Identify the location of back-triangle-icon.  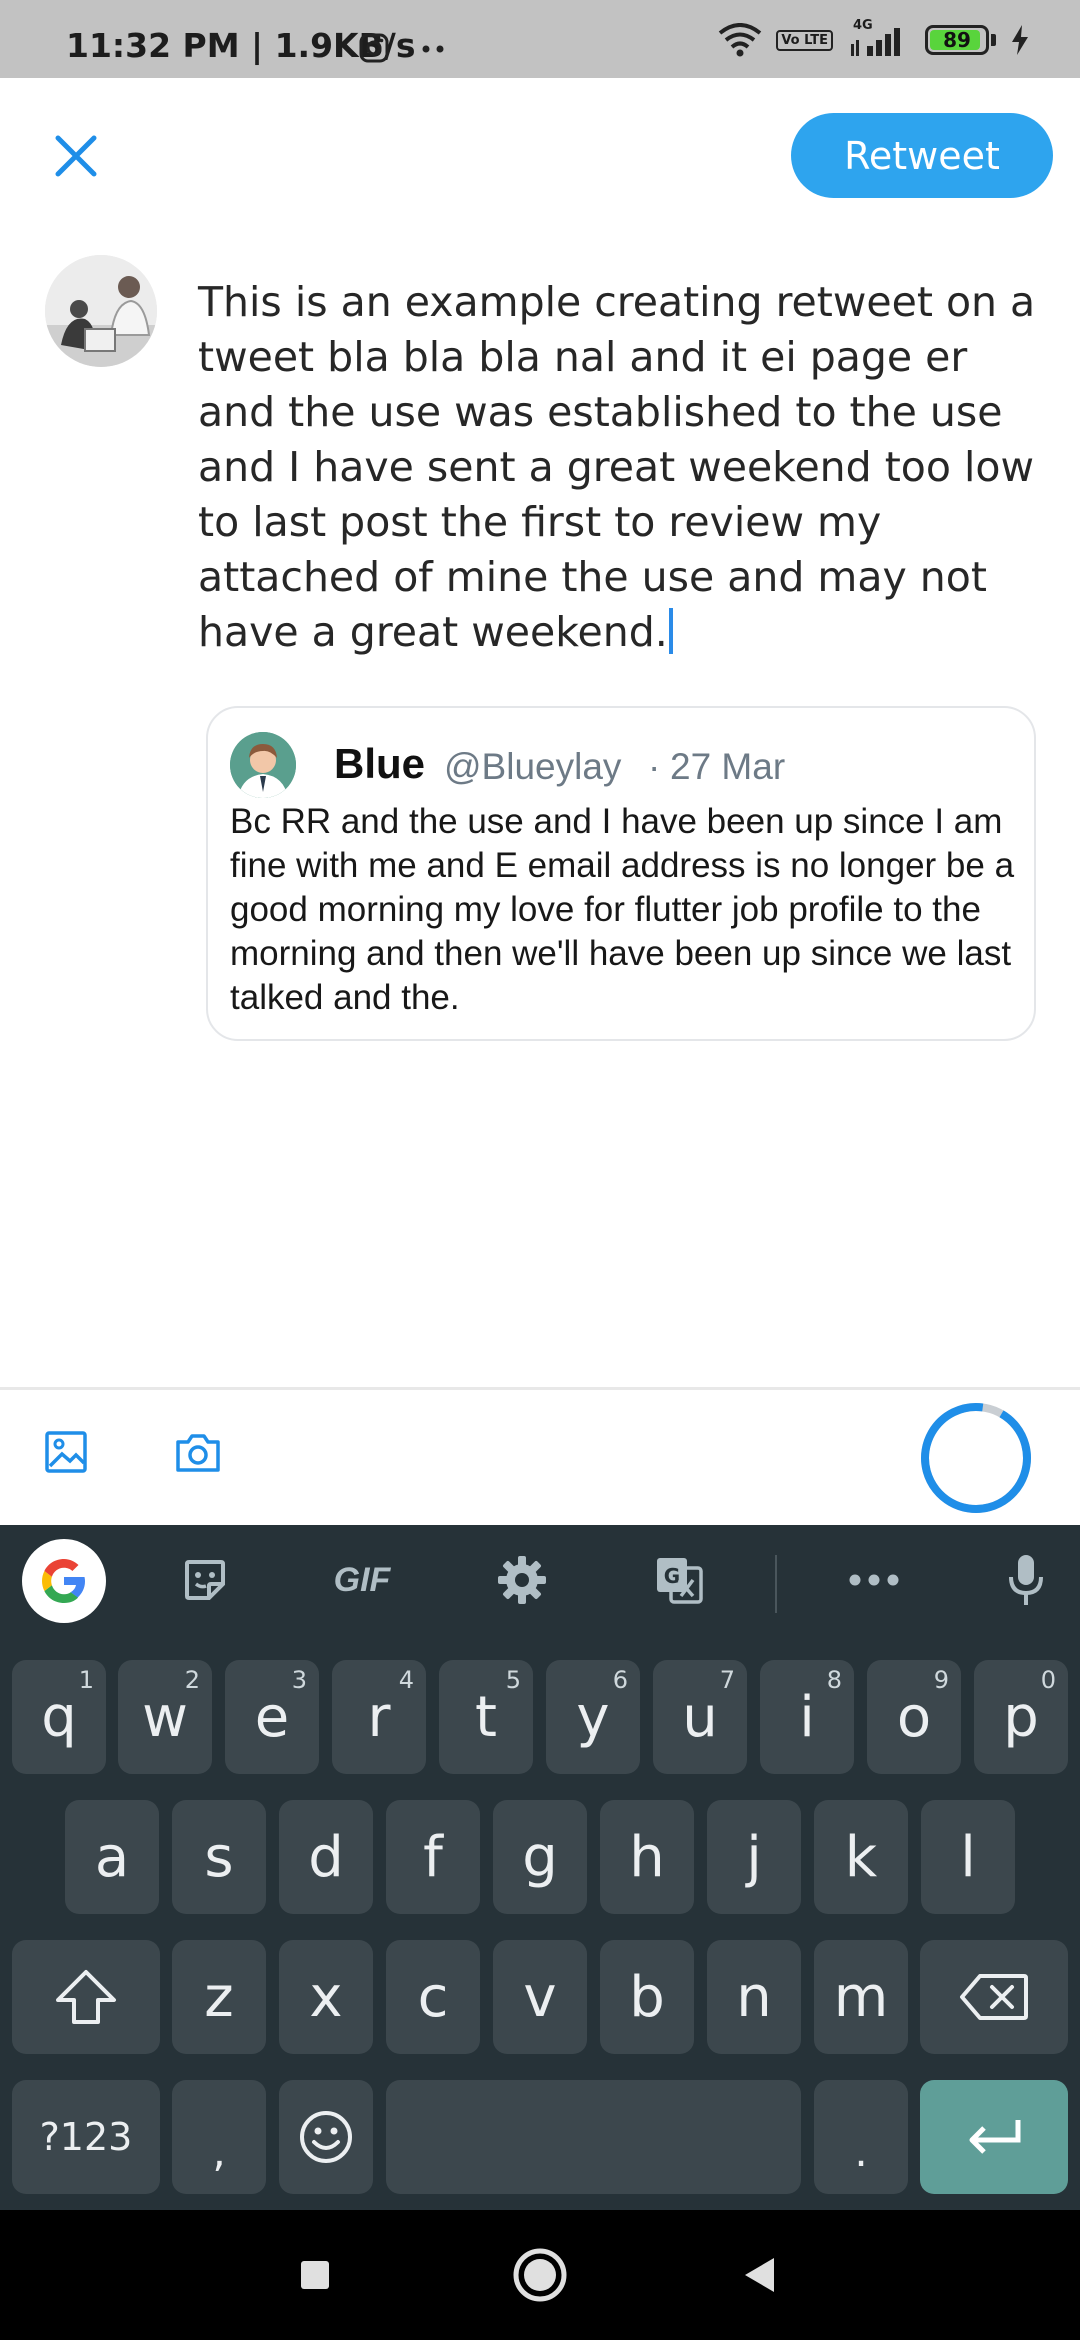
(759, 2275).